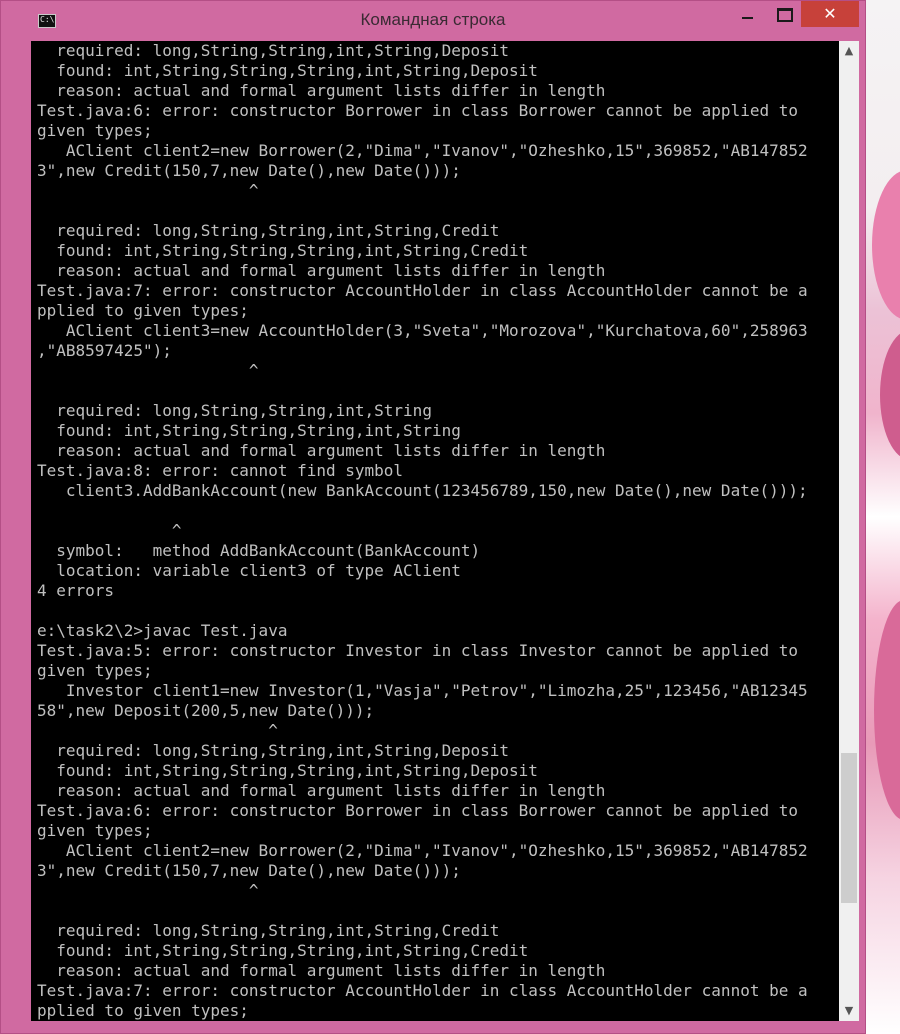  I want to click on console-line: ,"AB8597425");, so click(104, 350).